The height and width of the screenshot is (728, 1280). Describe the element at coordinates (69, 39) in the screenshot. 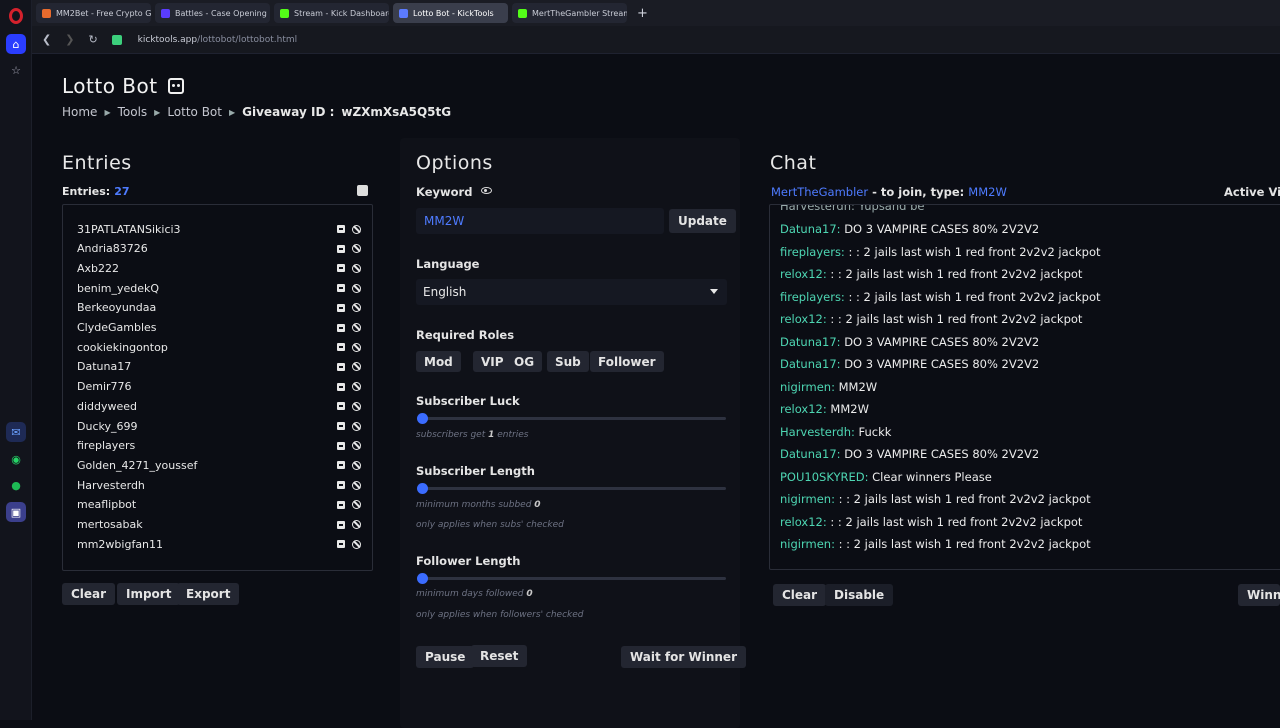

I see `forward-icon: ❯` at that location.